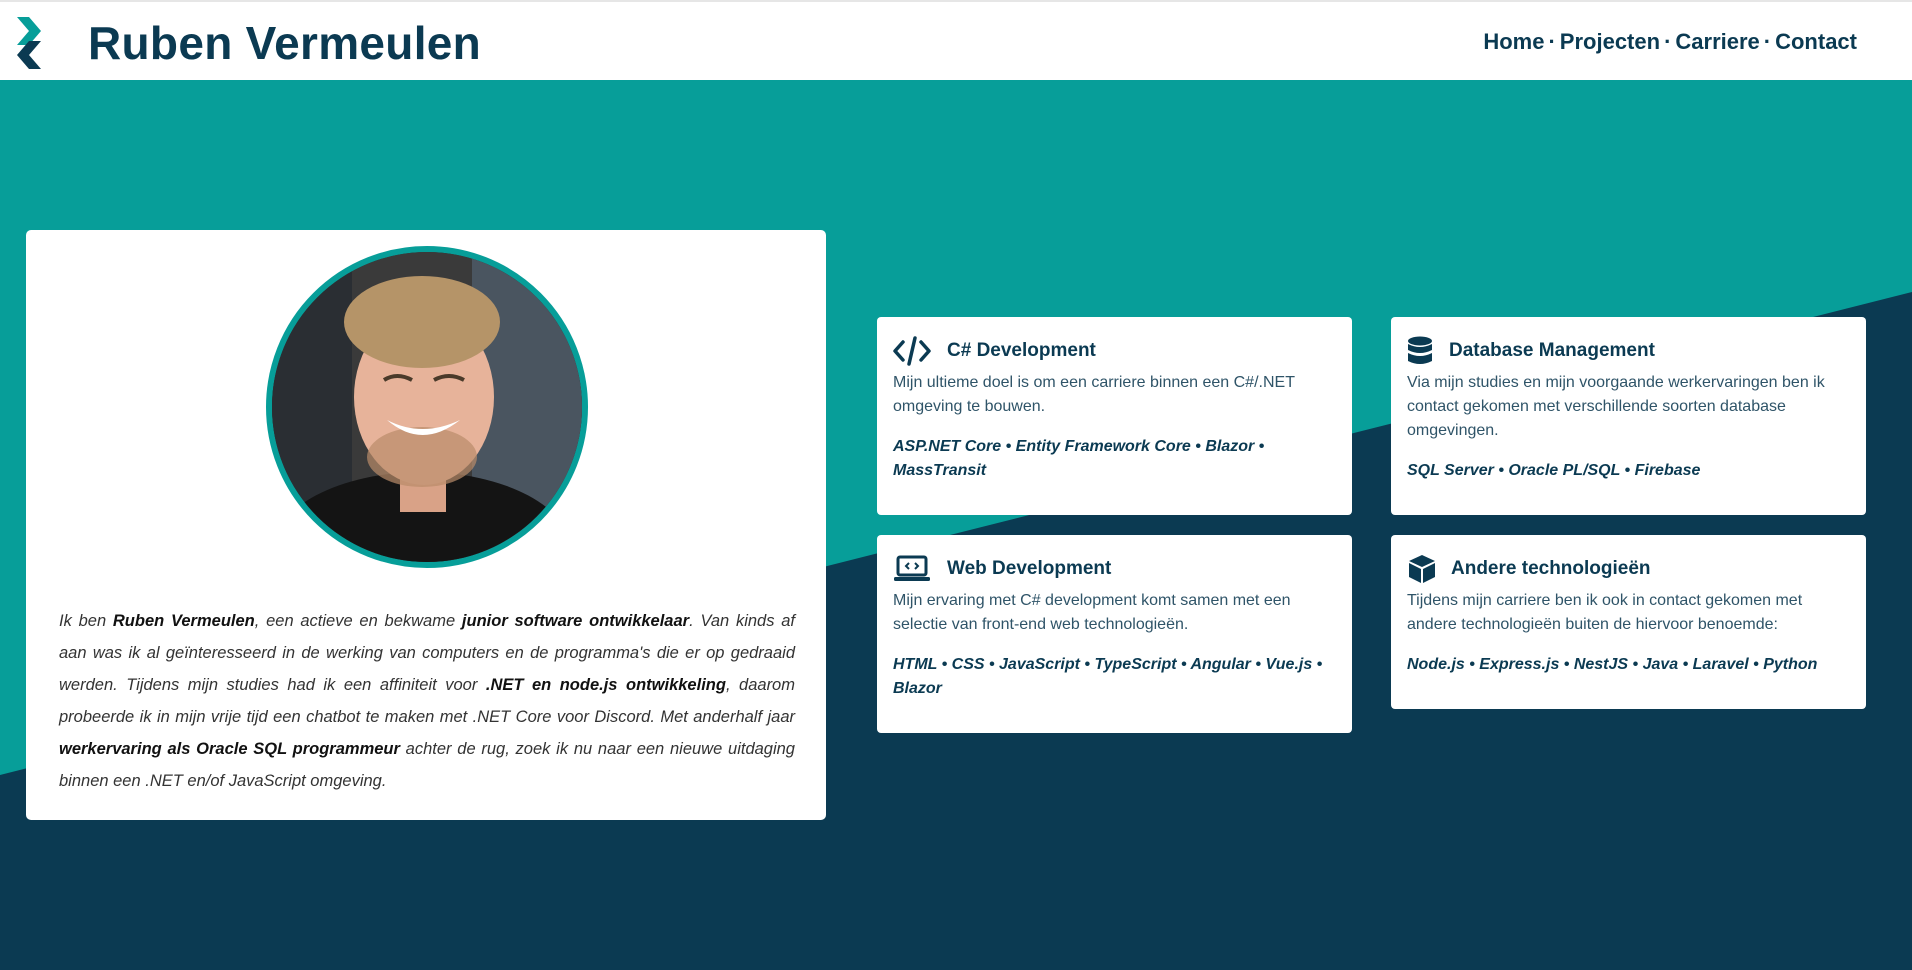  I want to click on nav-carriere: Carriere, so click(1717, 41).